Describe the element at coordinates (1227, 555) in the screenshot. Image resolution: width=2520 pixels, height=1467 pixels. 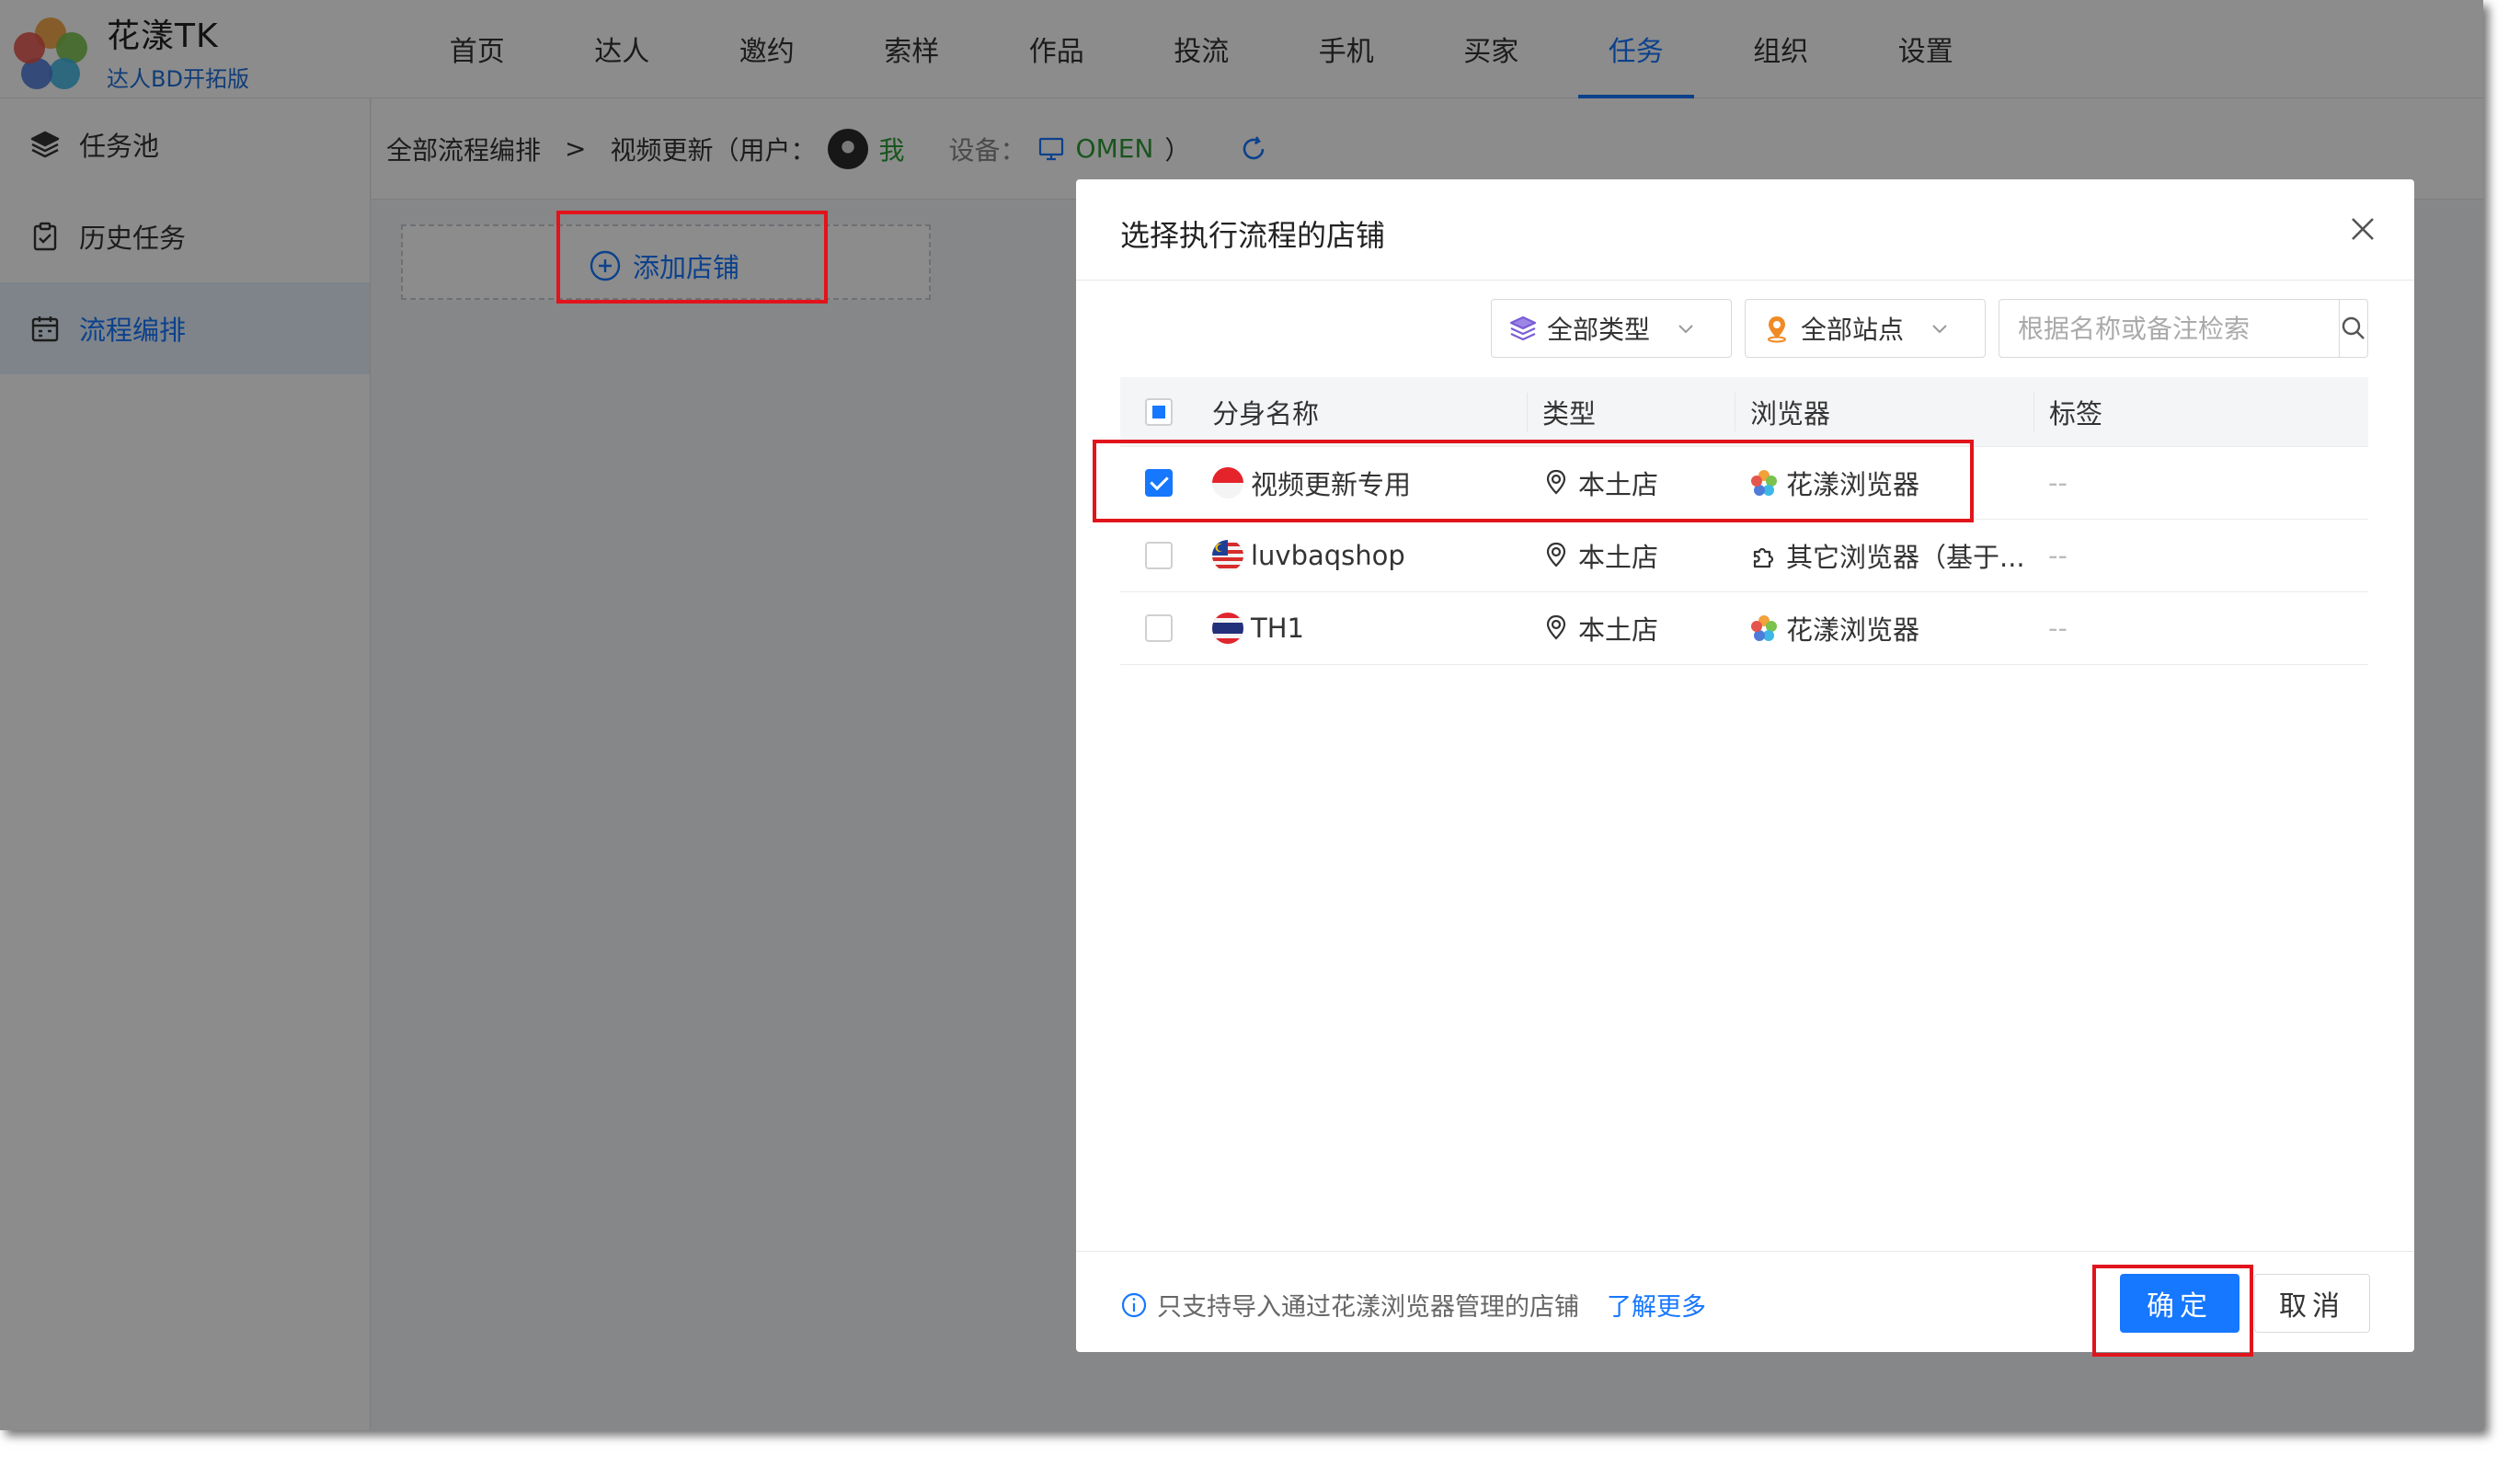
I see `malaysia-flag-icon` at that location.